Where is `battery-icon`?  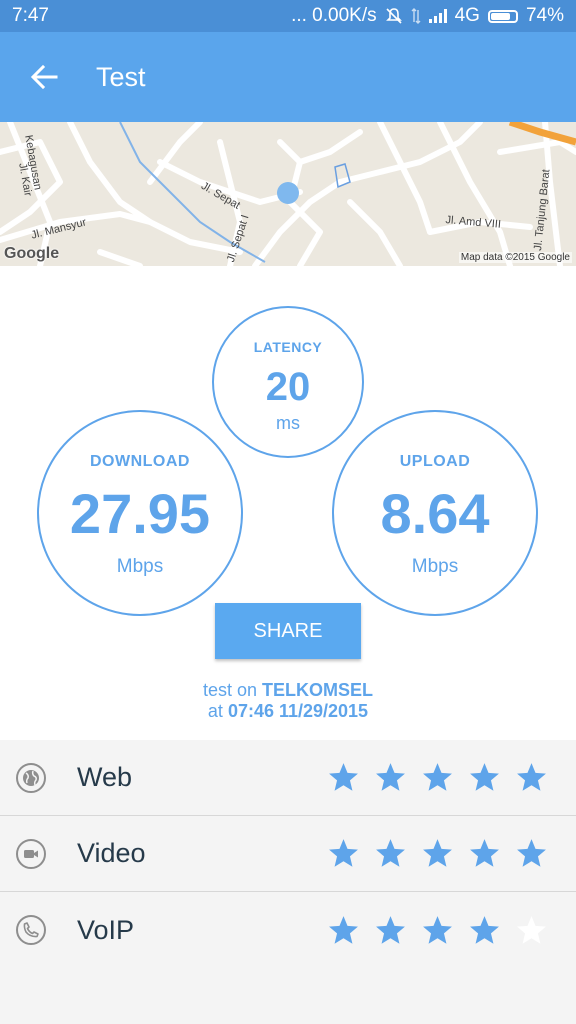 battery-icon is located at coordinates (502, 16).